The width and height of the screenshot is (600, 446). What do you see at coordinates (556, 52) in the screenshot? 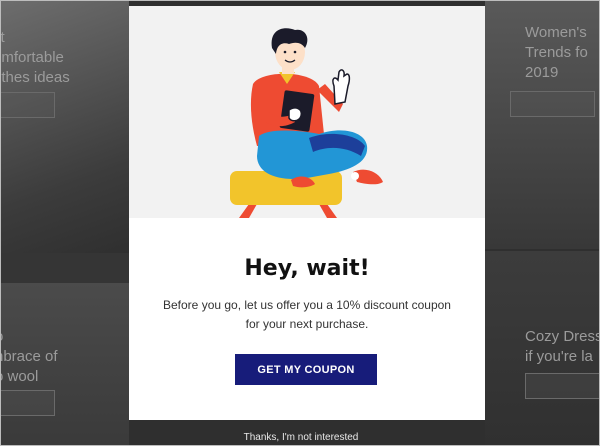
I see `background-heading: Women's Trends fo 2019` at bounding box center [556, 52].